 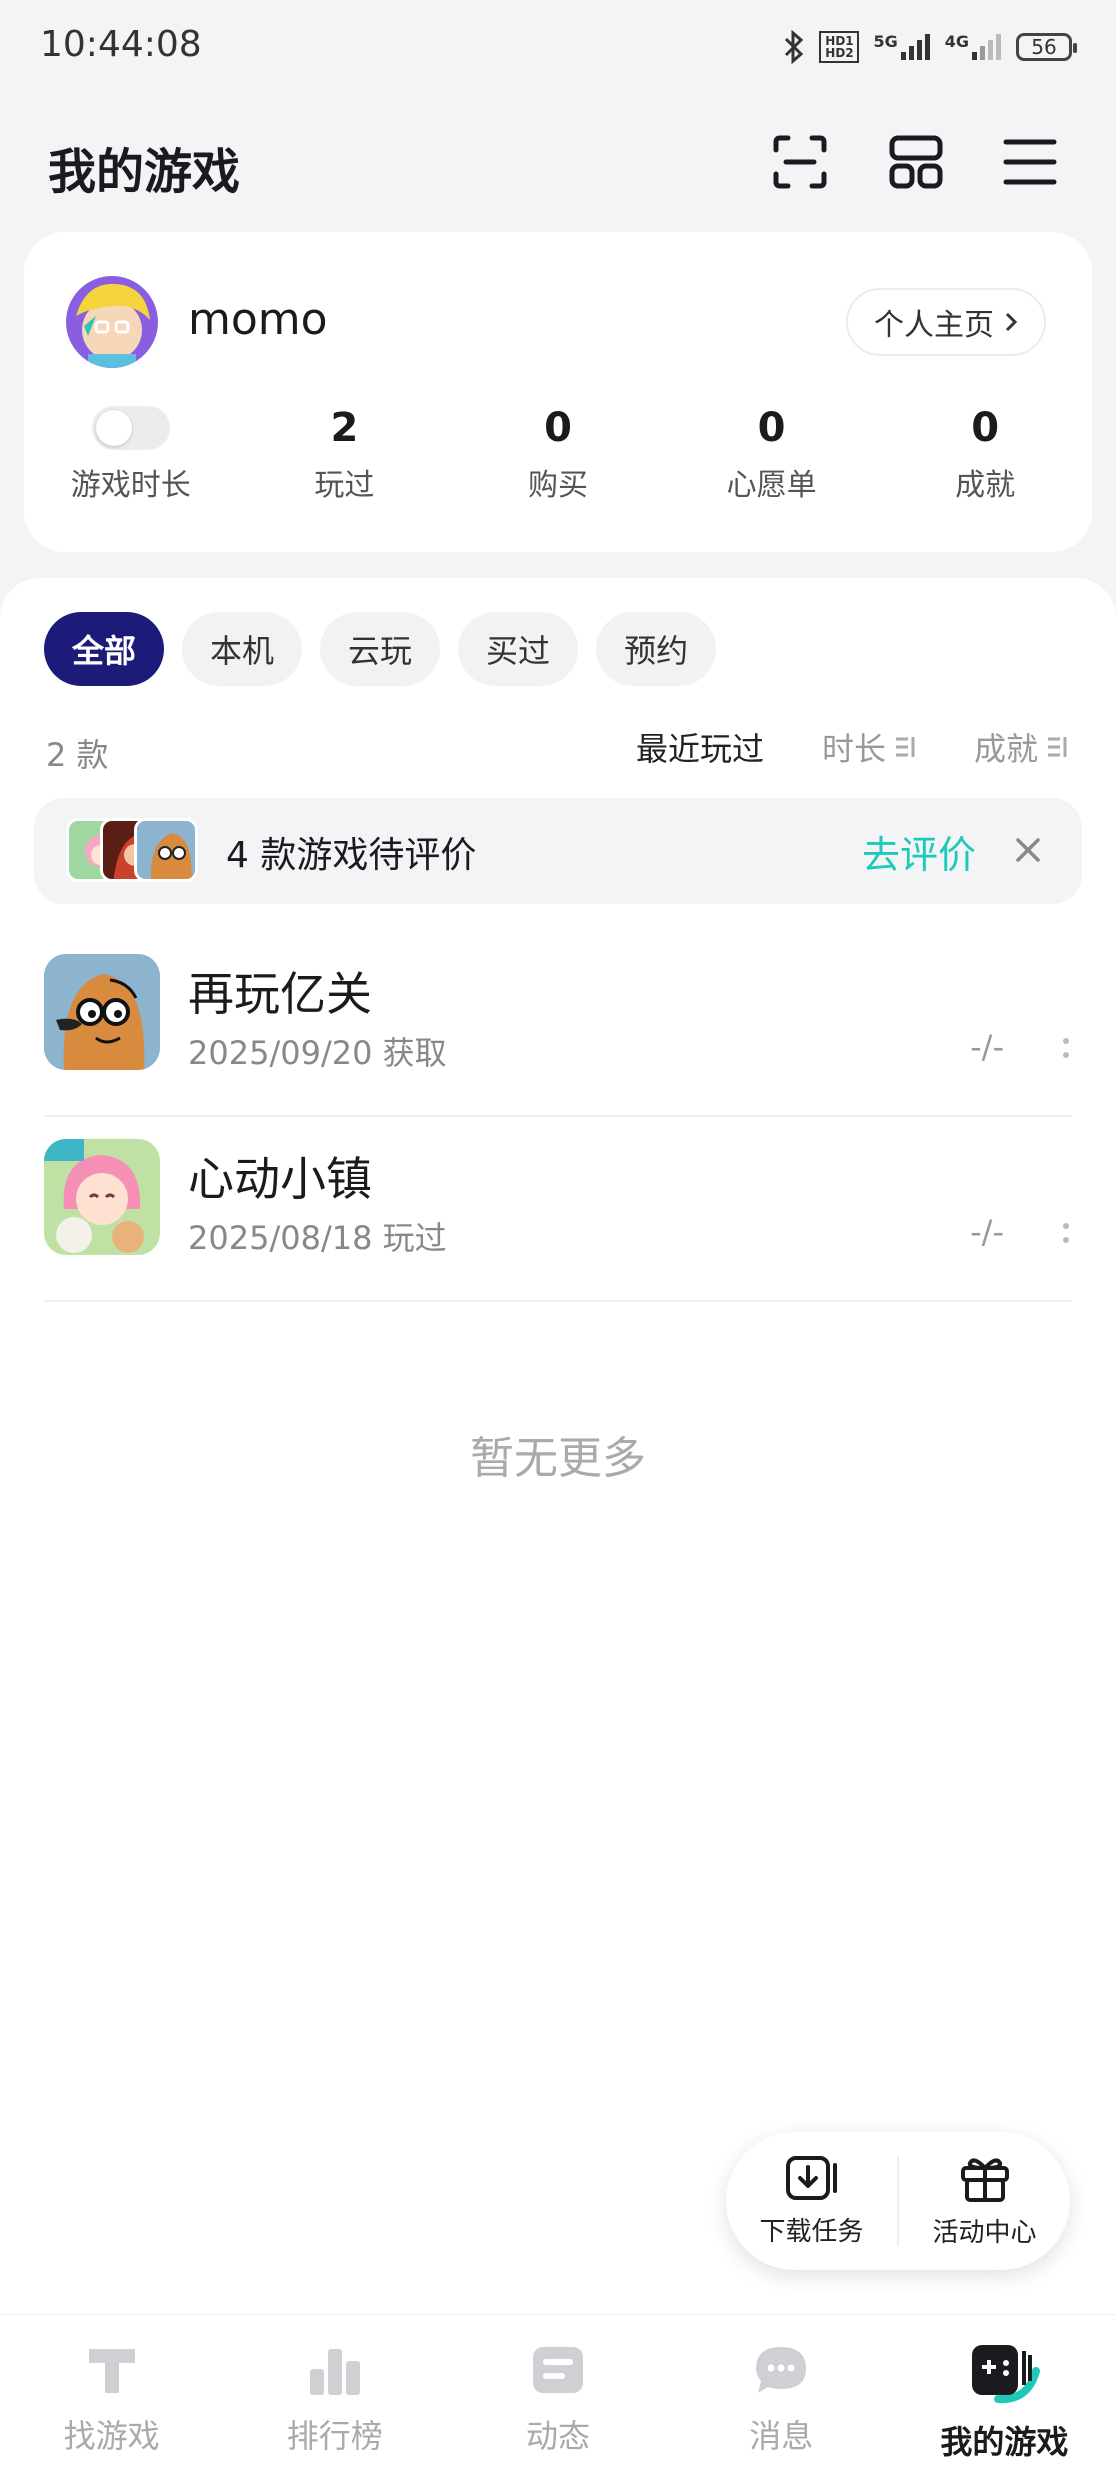 I want to click on no-more-text: 暂无更多, so click(x=558, y=1458).